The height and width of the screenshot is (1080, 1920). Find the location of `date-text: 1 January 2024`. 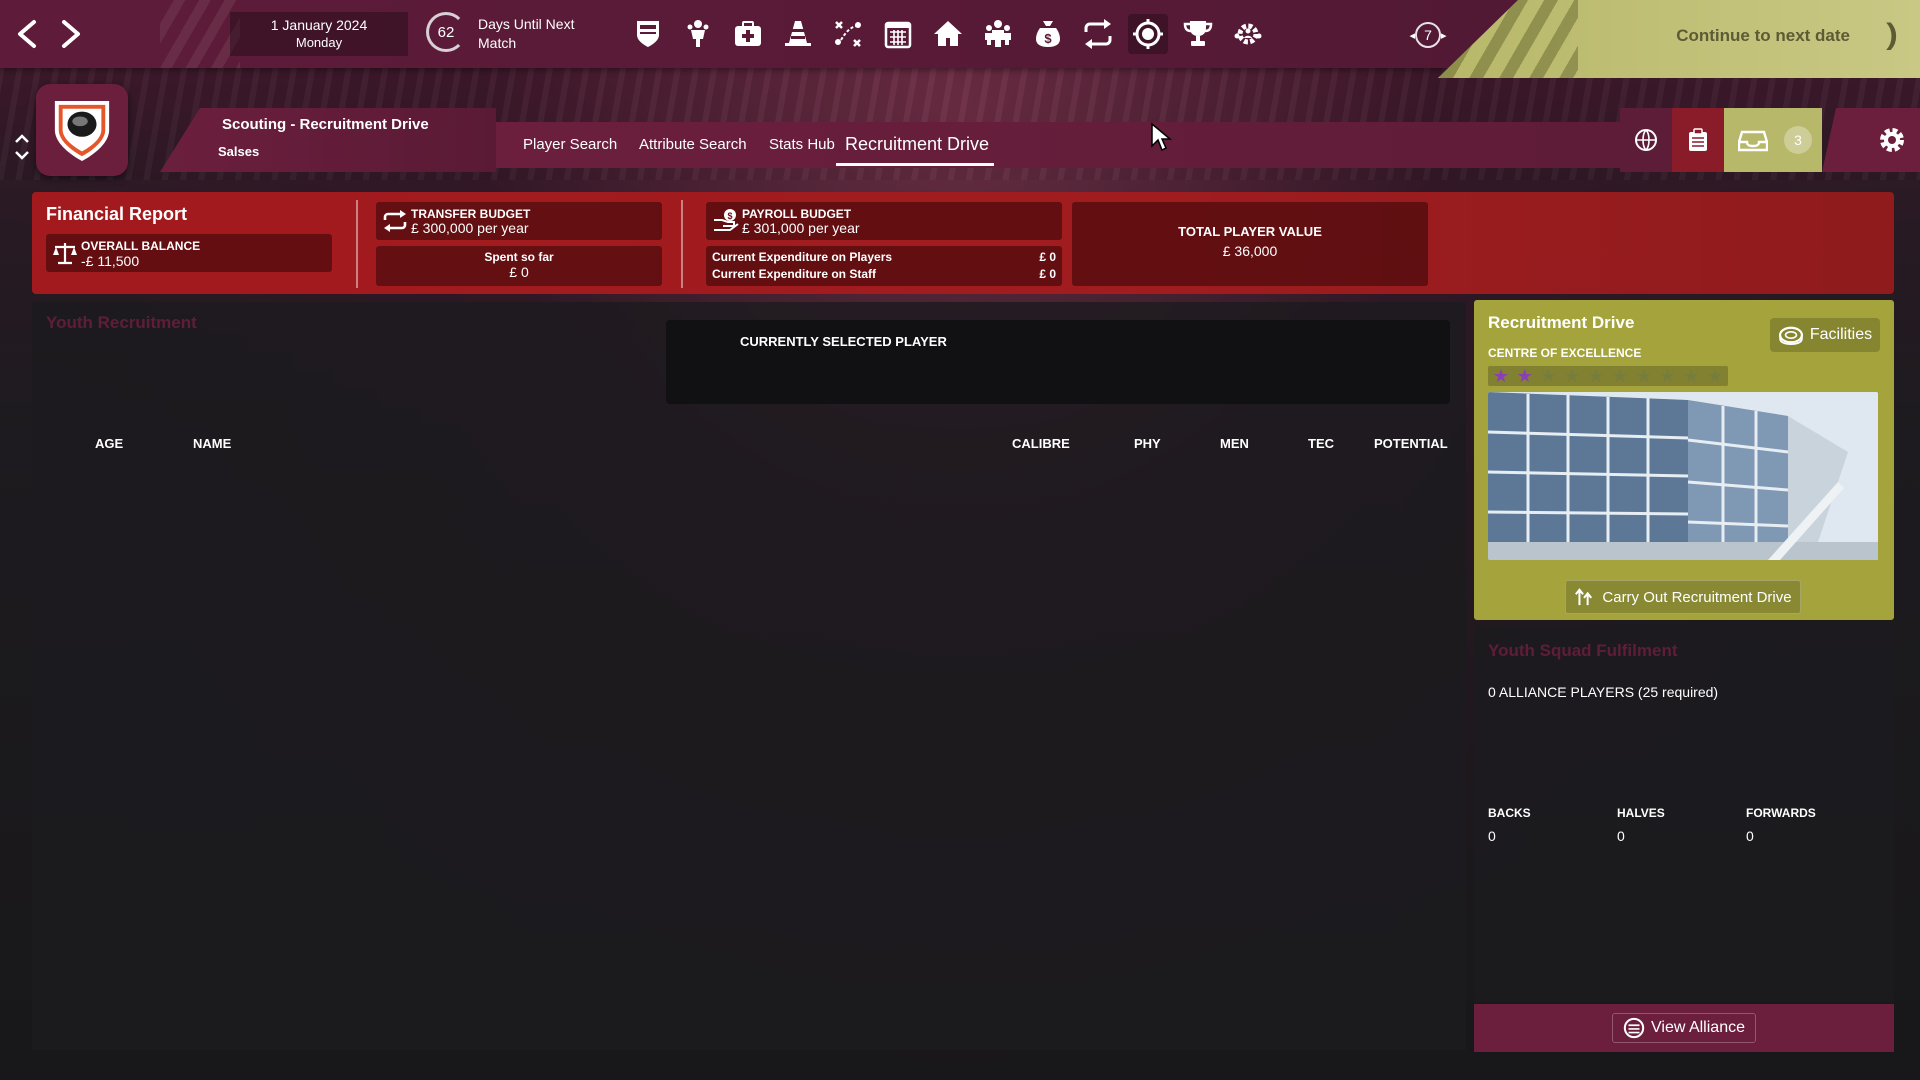

date-text: 1 January 2024 is located at coordinates (319, 25).